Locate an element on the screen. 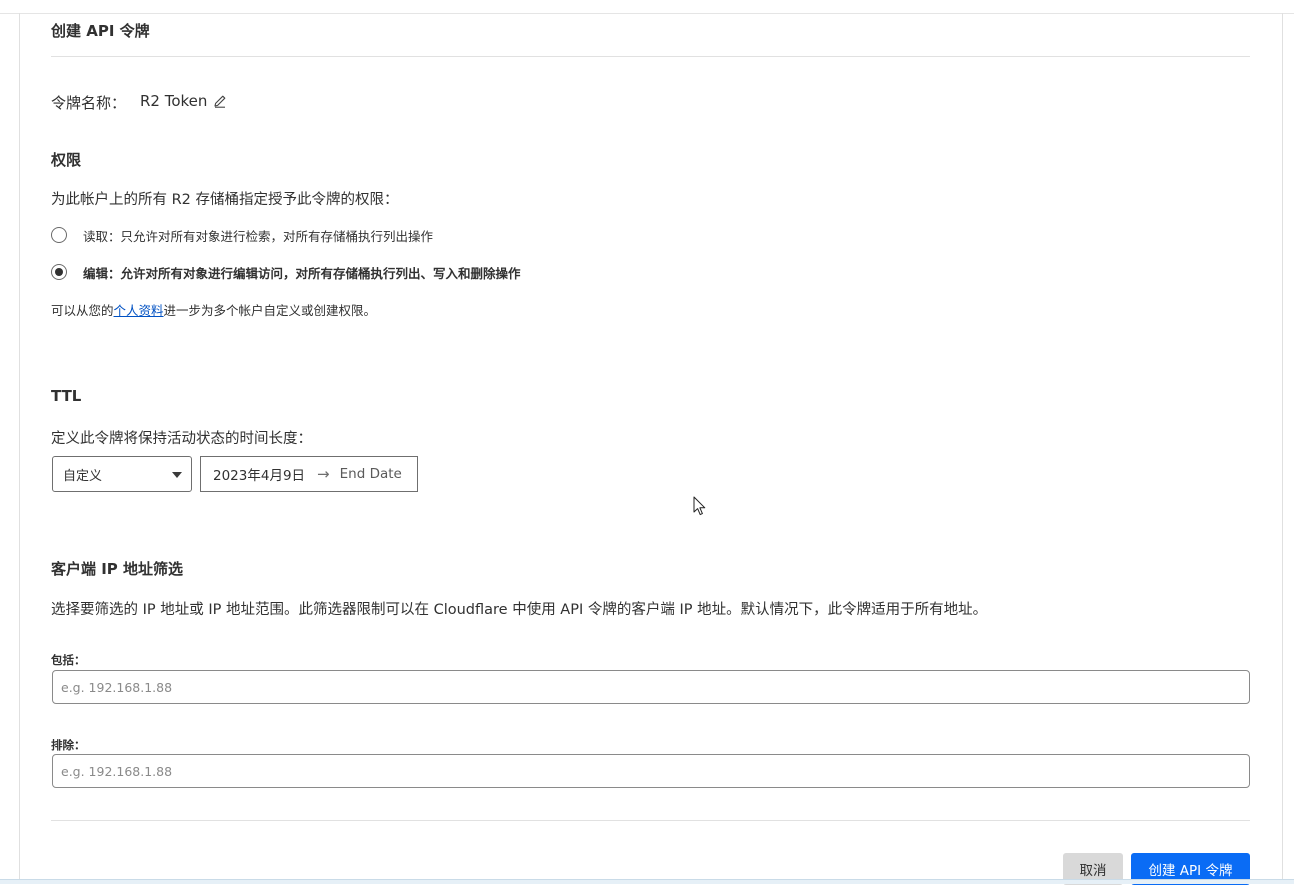  radio-edit is located at coordinates (59, 272).